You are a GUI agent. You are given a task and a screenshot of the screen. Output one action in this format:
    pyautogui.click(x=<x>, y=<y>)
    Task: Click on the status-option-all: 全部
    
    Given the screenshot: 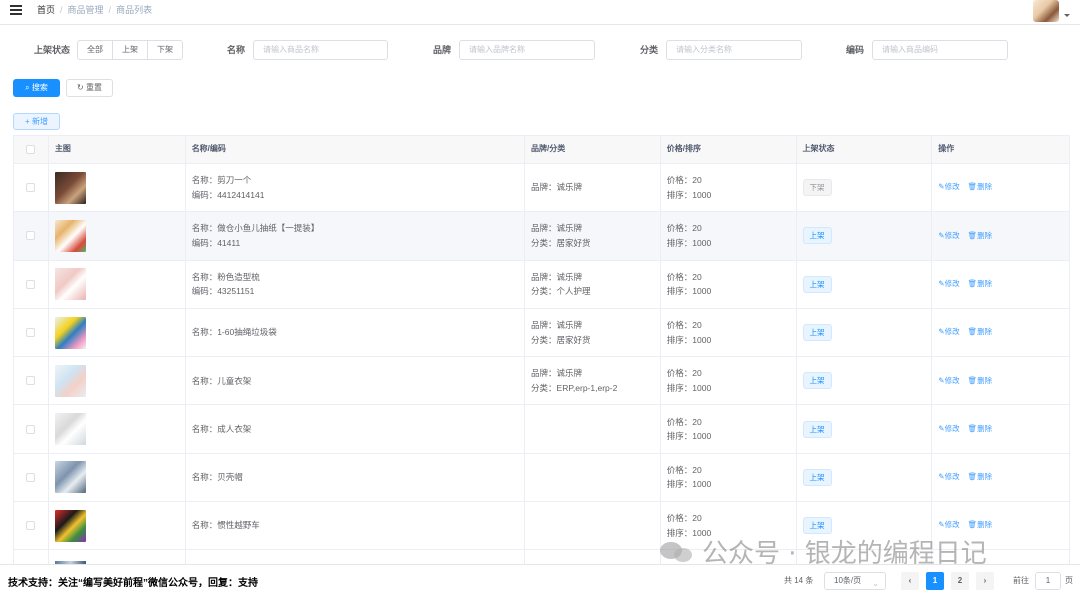 What is the action you would take?
    pyautogui.click(x=95, y=50)
    